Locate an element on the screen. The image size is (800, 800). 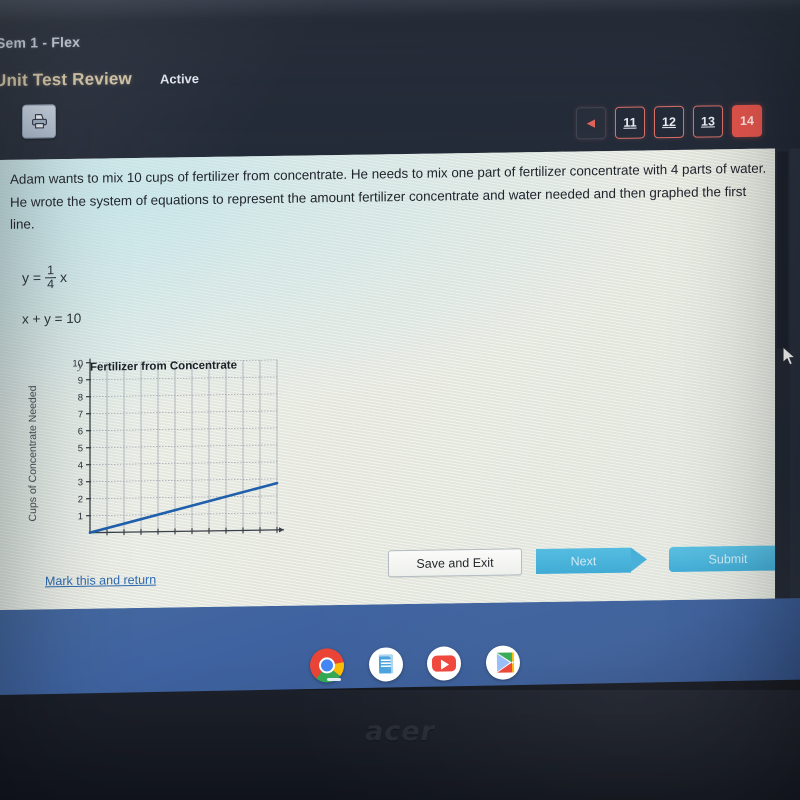
chart-title: Fertilizer from Concentrate is located at coordinates (163, 366).